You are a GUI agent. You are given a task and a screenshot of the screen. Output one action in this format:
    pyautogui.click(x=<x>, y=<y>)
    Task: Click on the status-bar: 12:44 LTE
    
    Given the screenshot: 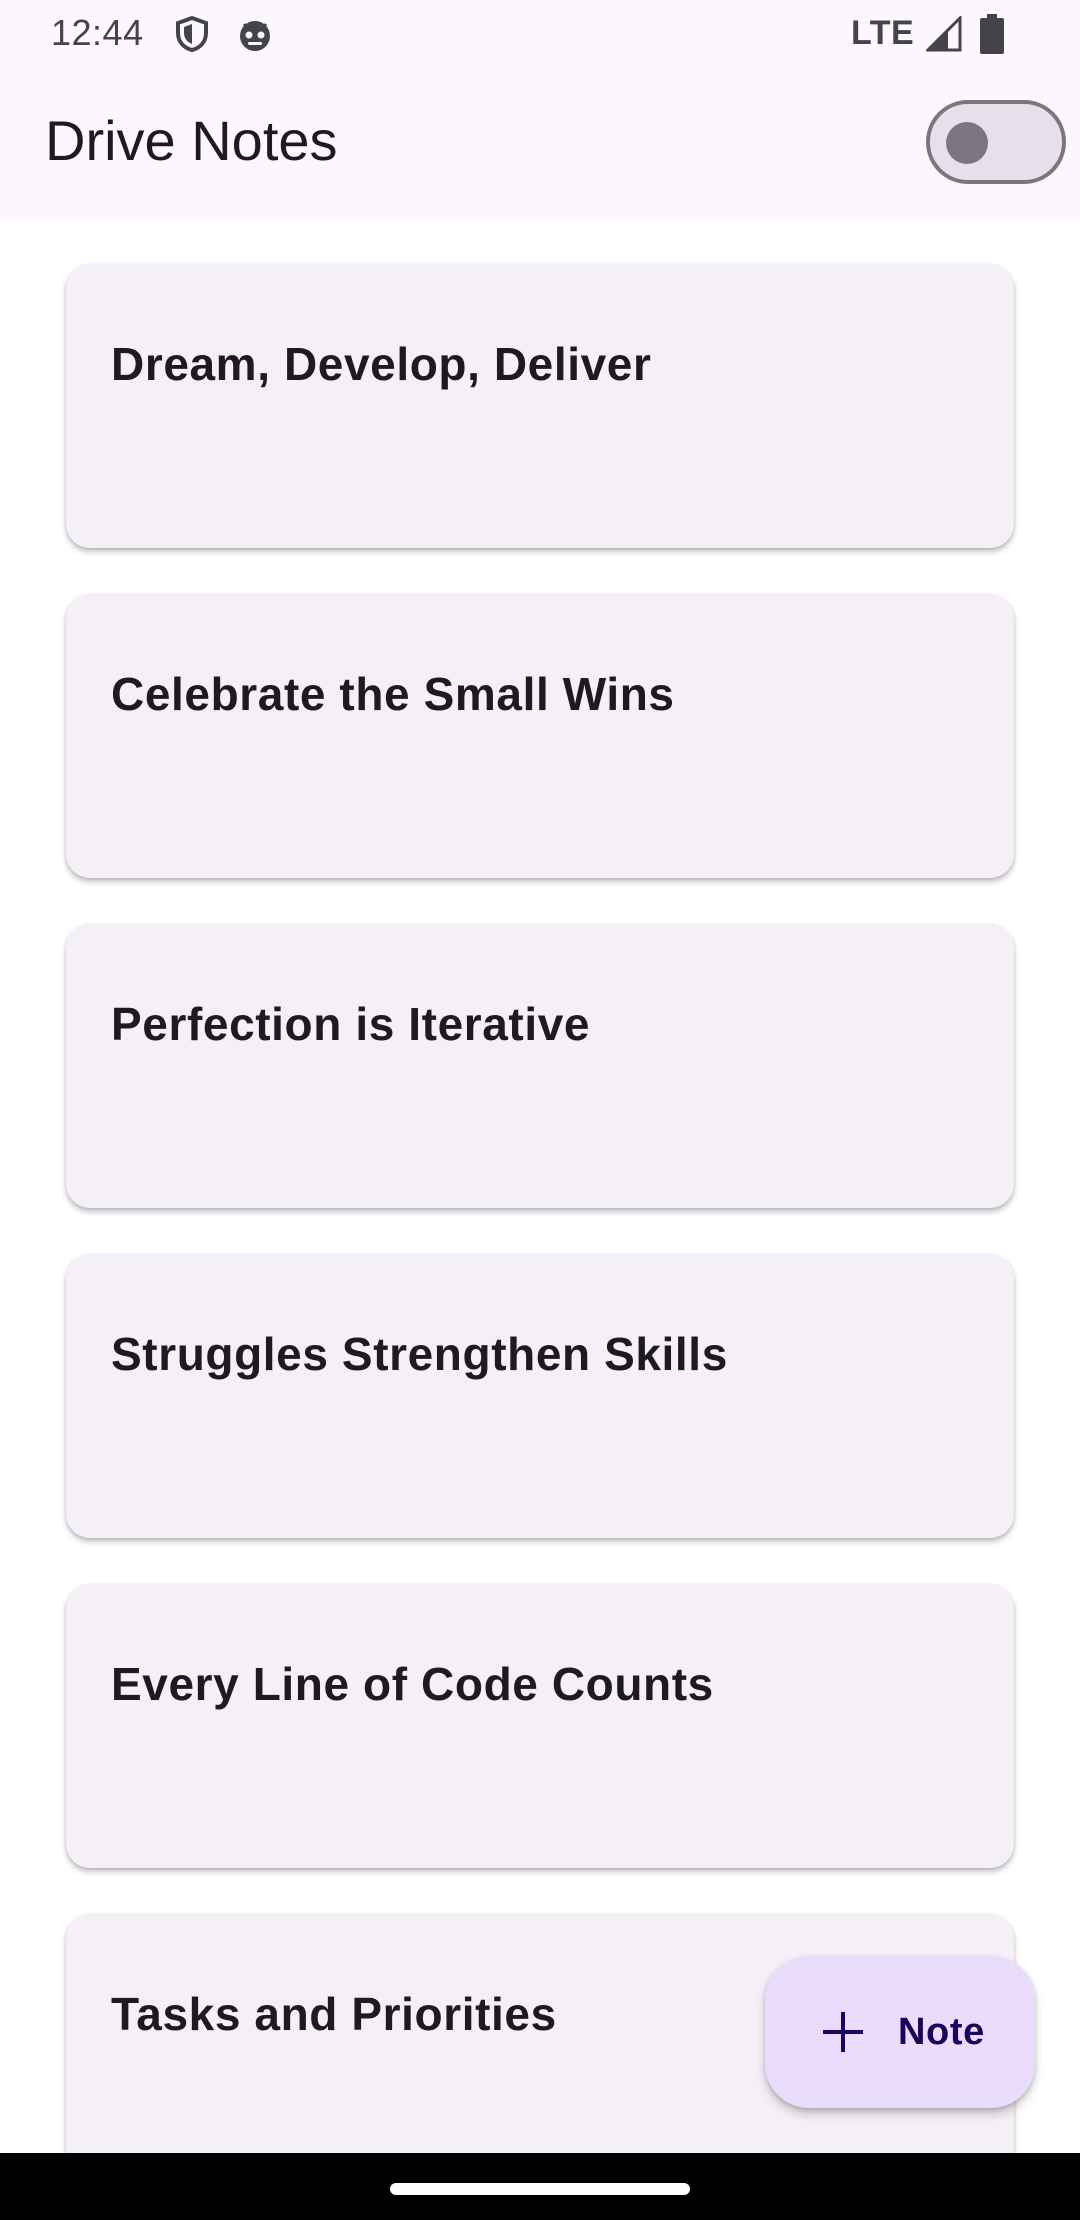 What is the action you would take?
    pyautogui.click(x=540, y=33)
    